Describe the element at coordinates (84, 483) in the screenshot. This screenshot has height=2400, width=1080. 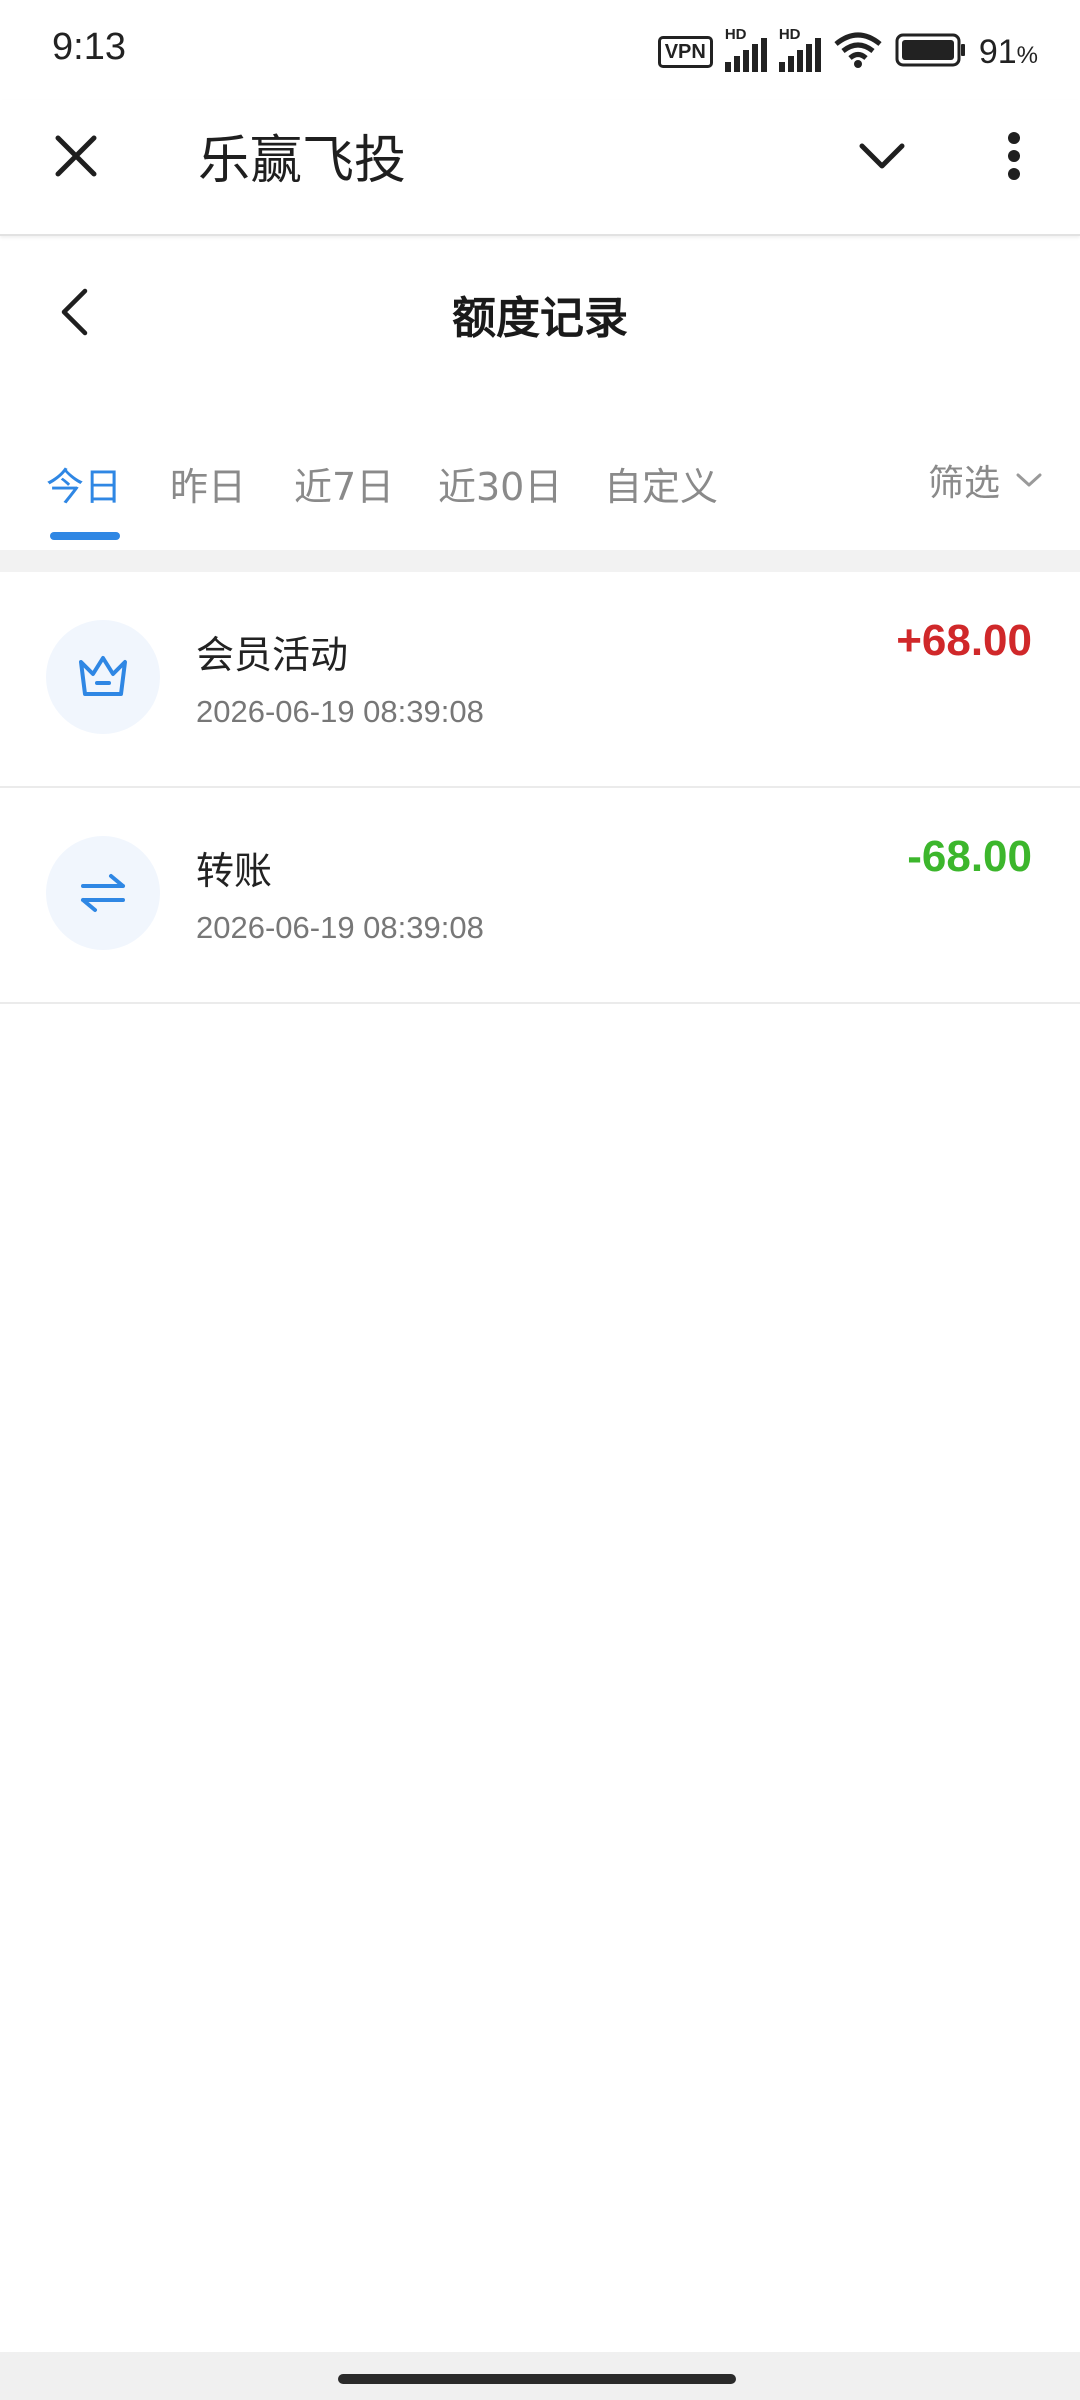
I see `tab-today: 今日` at that location.